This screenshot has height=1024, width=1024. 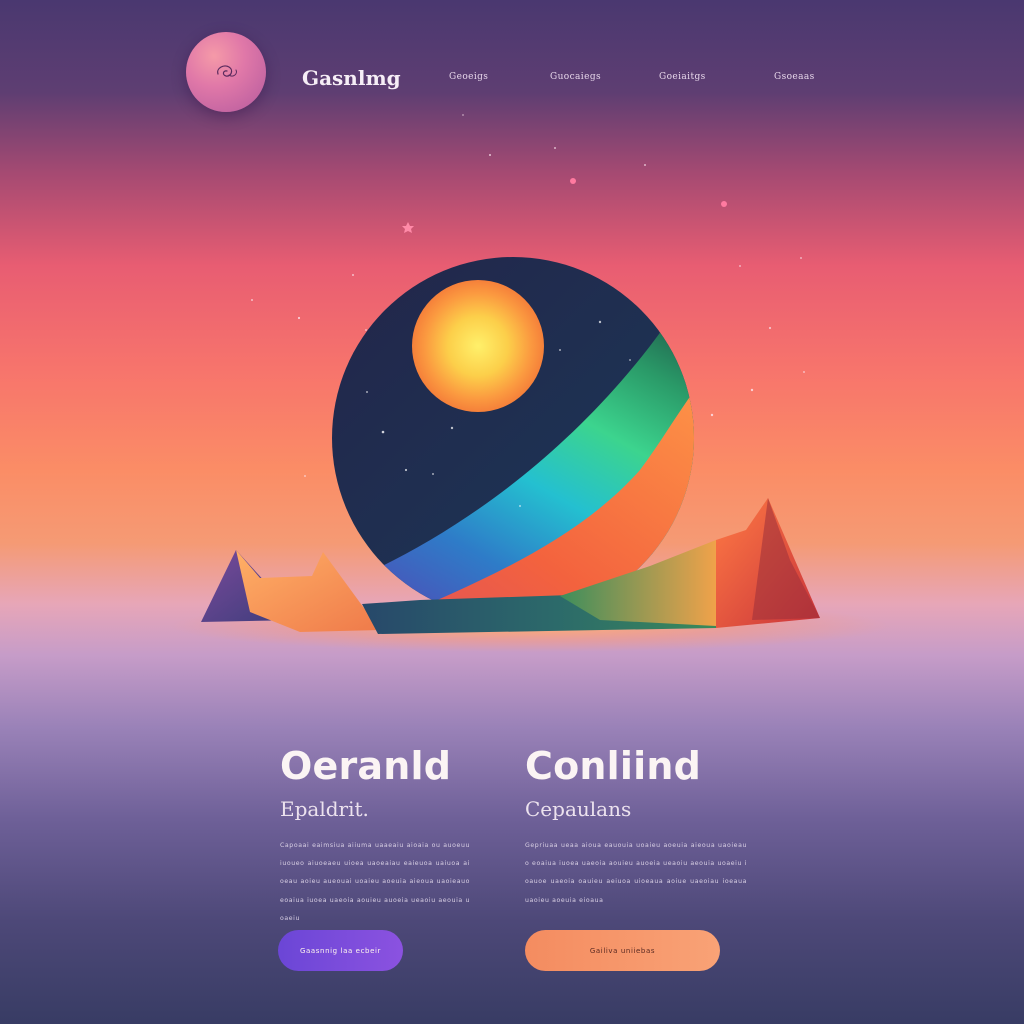 I want to click on logo-badge, so click(x=226, y=72).